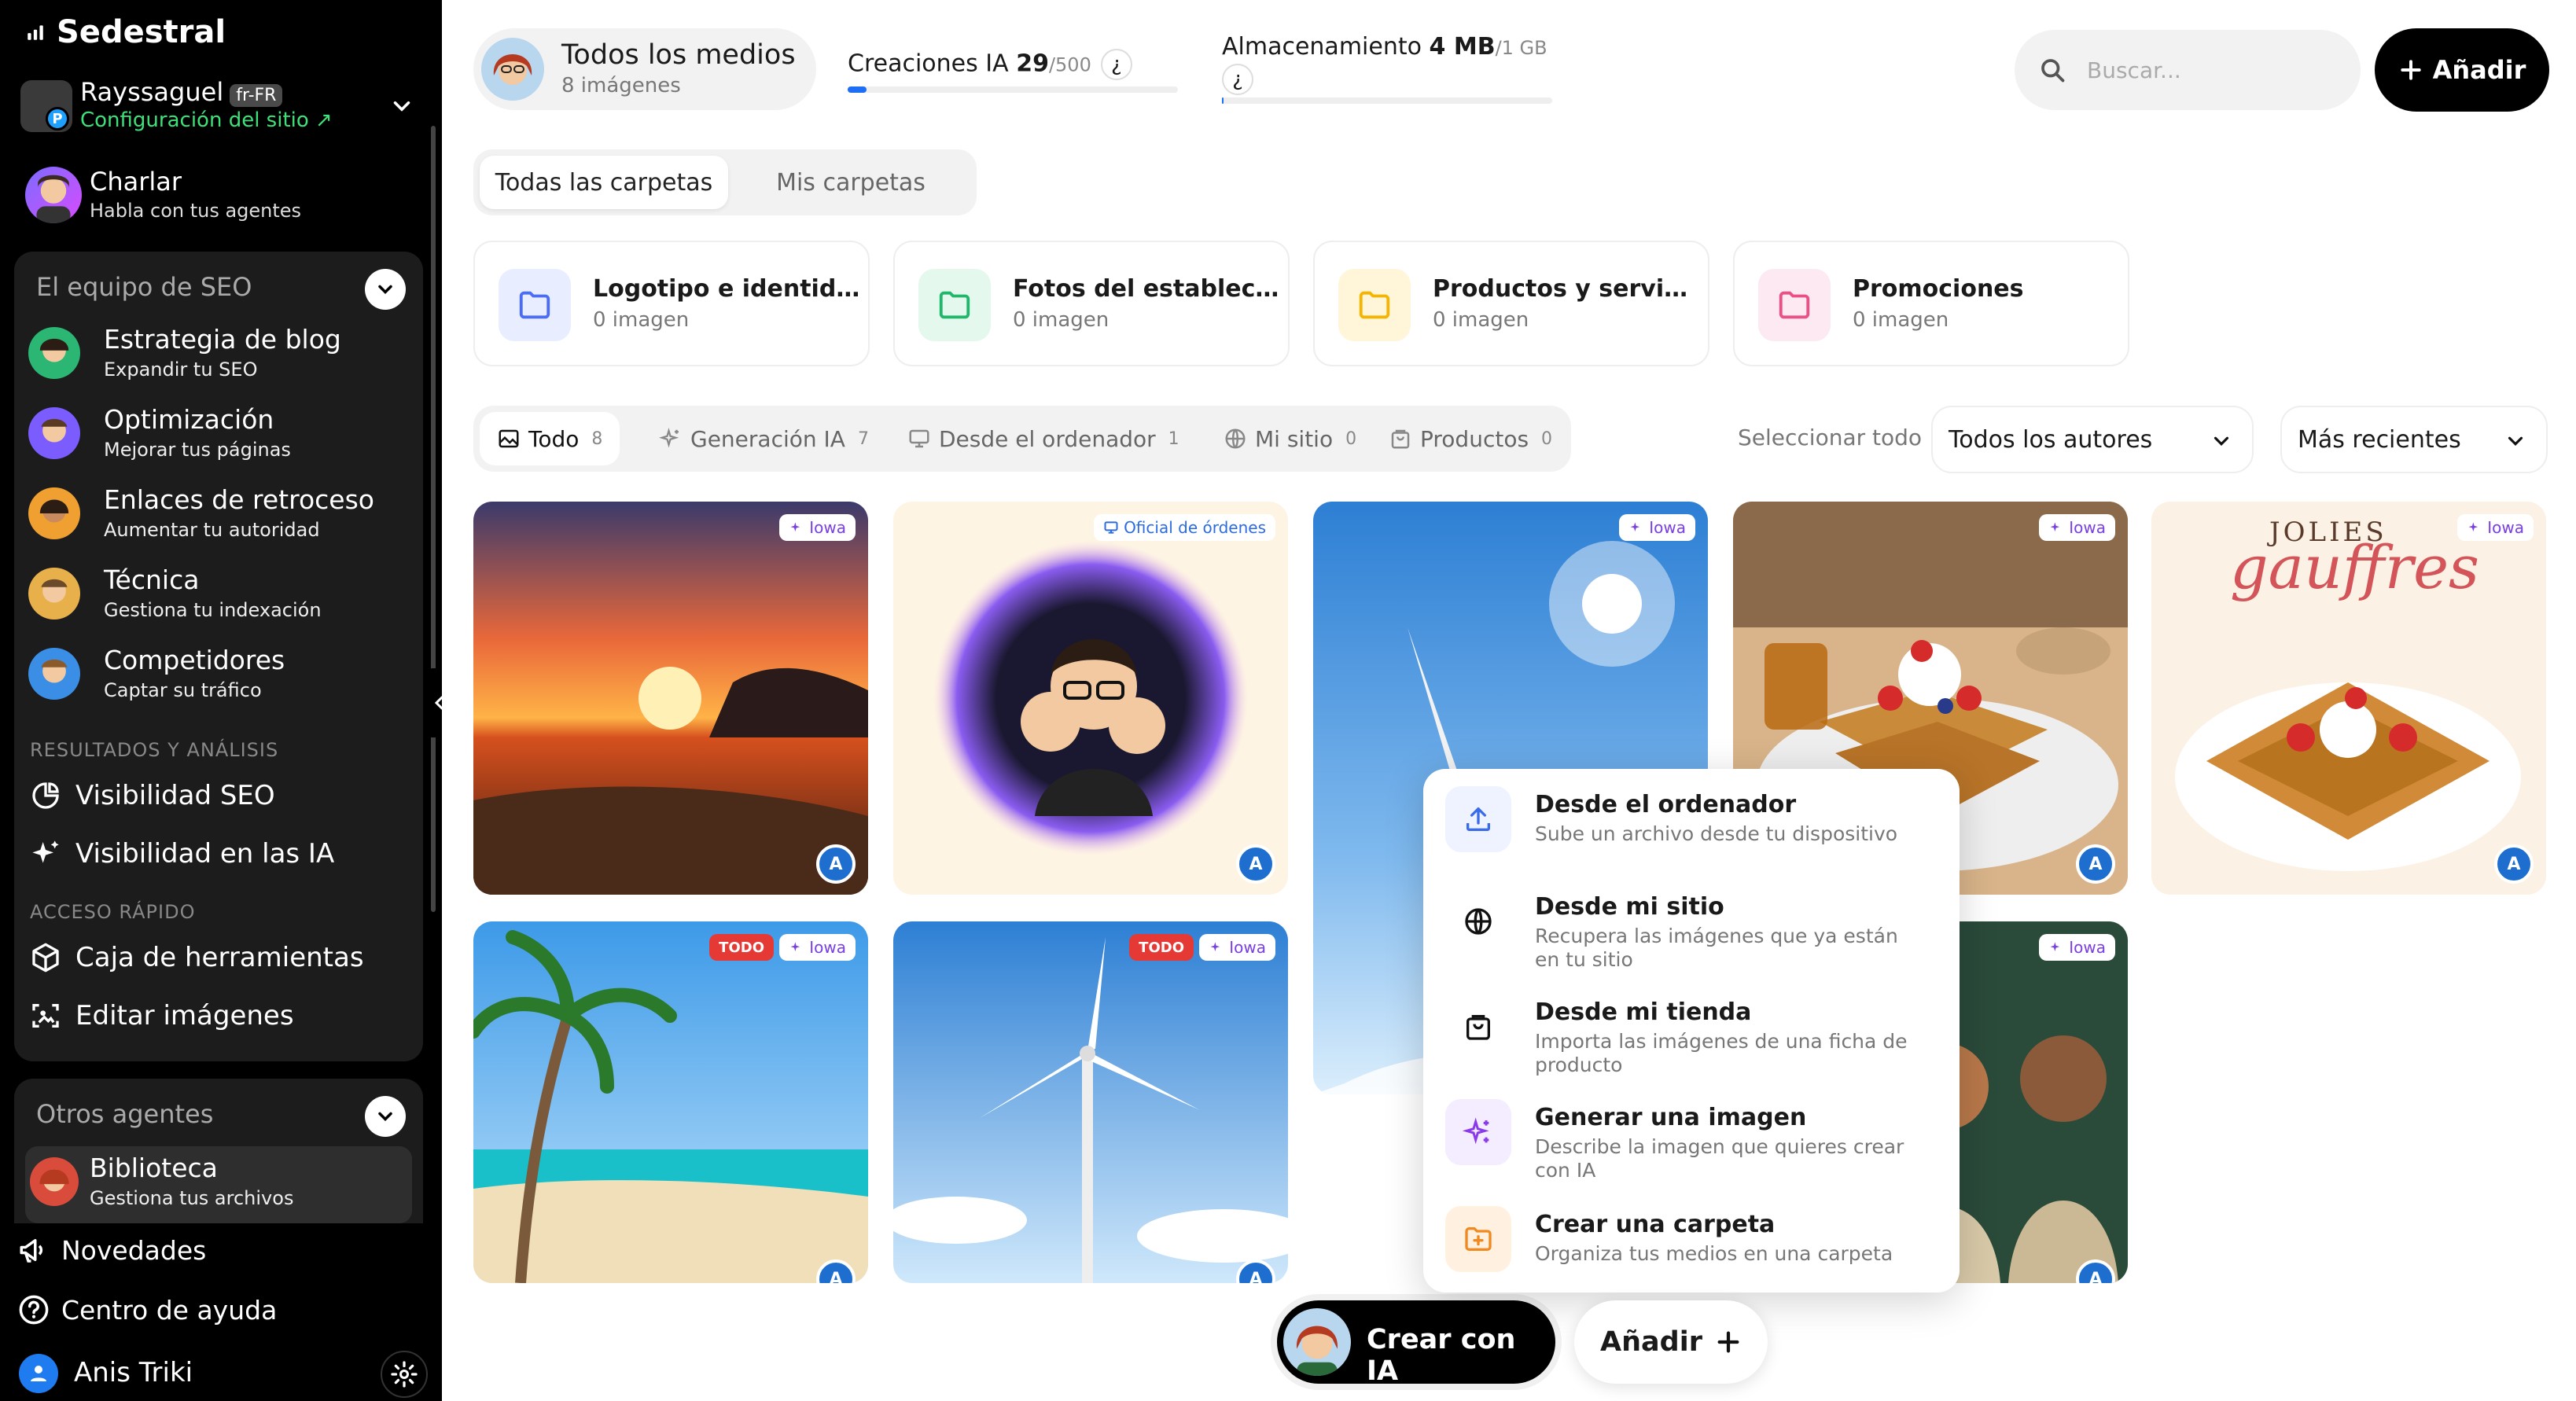 This screenshot has height=1401, width=2576. I want to click on chat-item: Charlar Habla con tus agentes, so click(222, 197).